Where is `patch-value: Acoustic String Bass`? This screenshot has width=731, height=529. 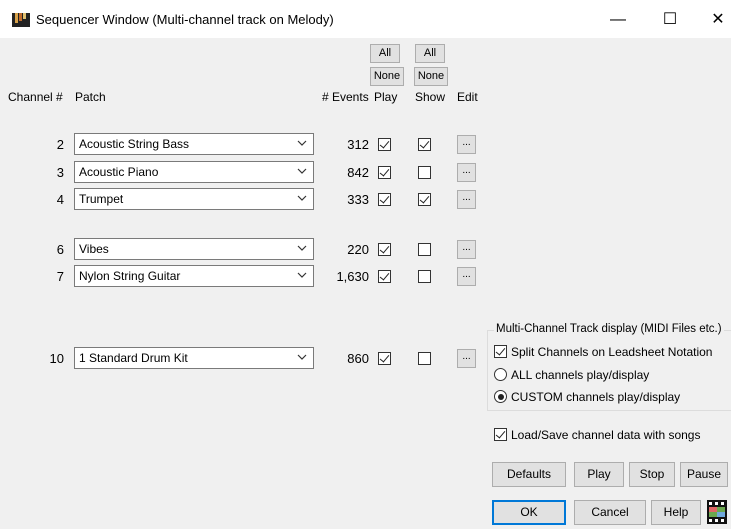
patch-value: Acoustic String Bass is located at coordinates (134, 144).